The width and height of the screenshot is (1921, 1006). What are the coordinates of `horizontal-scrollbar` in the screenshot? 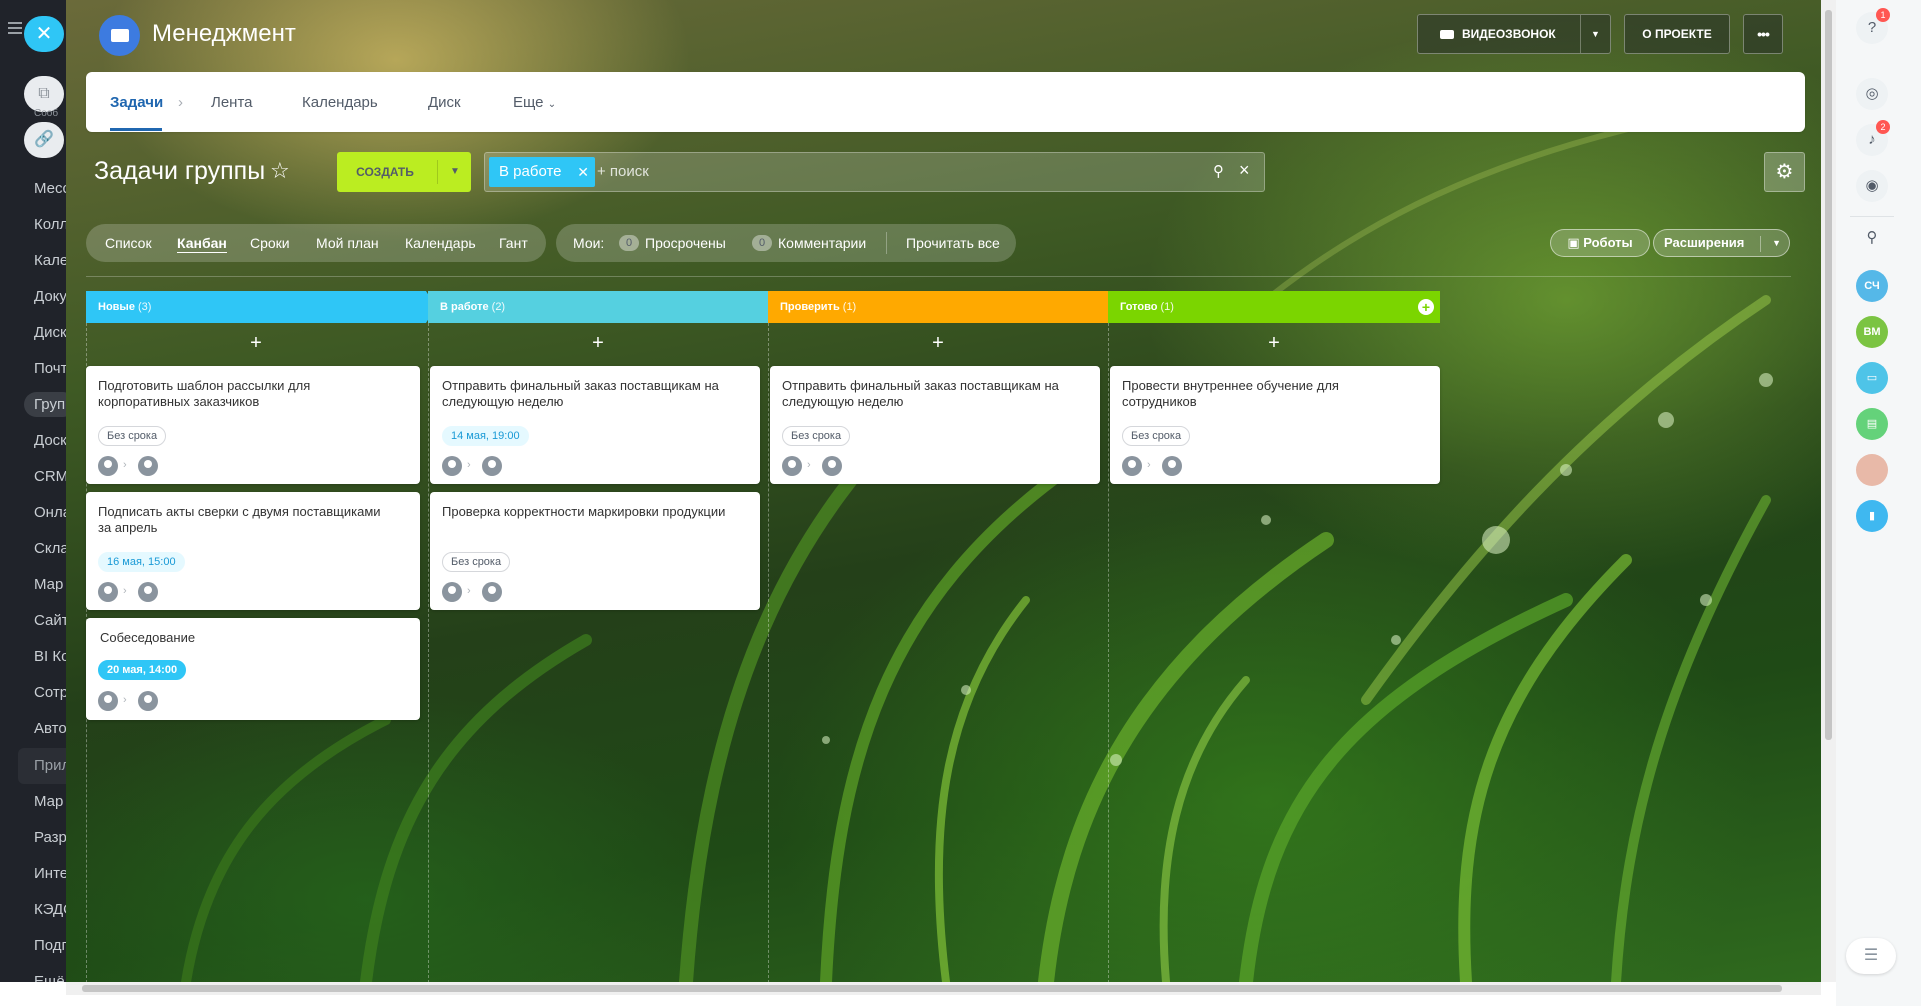 It's located at (943, 988).